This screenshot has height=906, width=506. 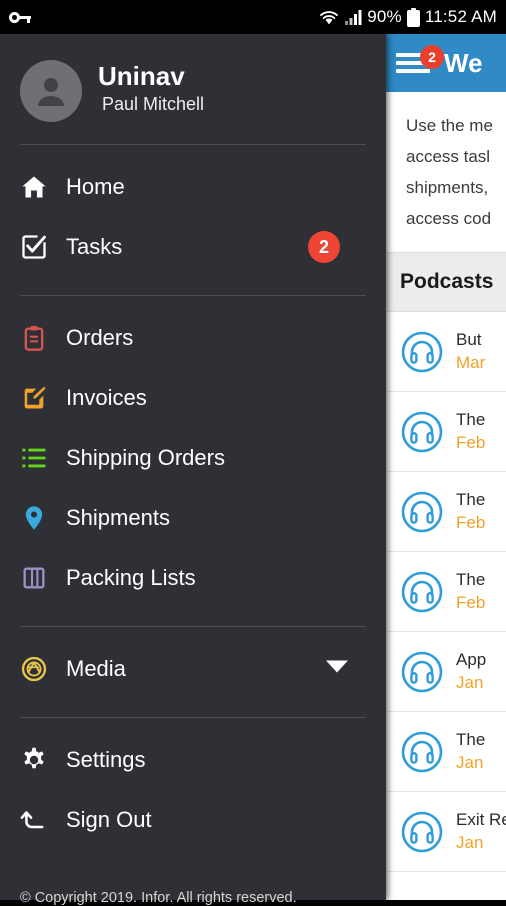 I want to click on columns-icon, so click(x=37, y=578).